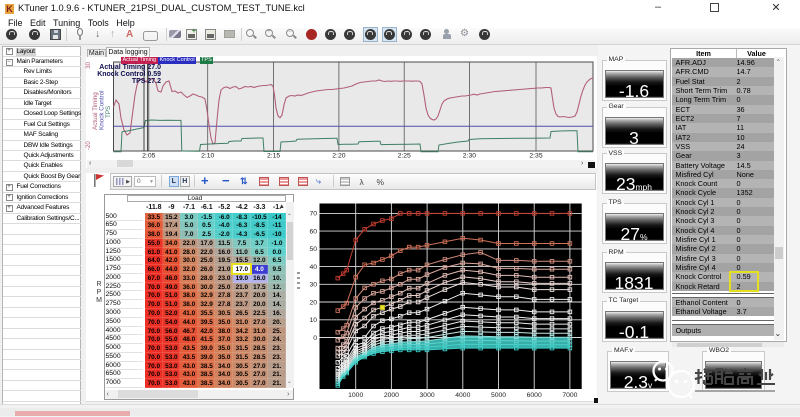  I want to click on svg-text: 5000, so click(498, 395).